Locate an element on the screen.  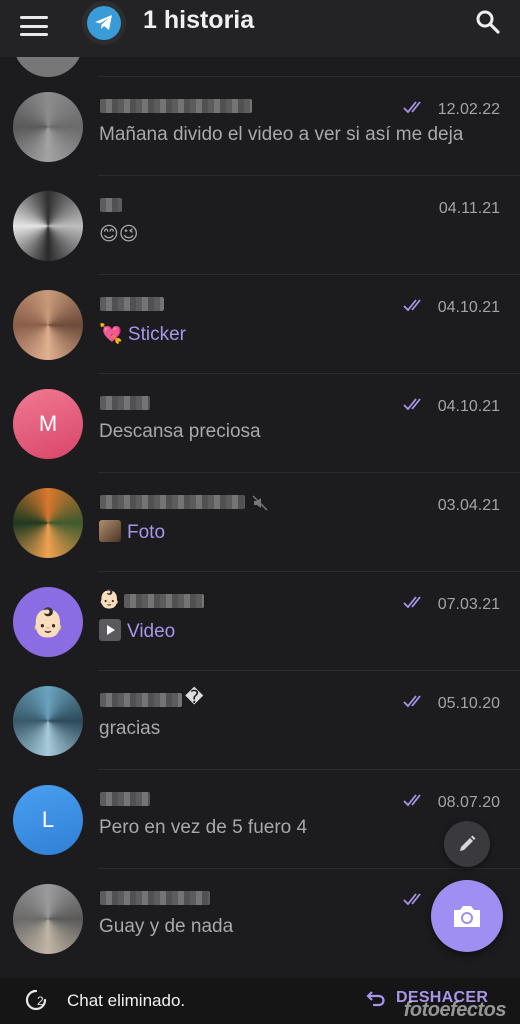
muted-icon is located at coordinates (260, 503).